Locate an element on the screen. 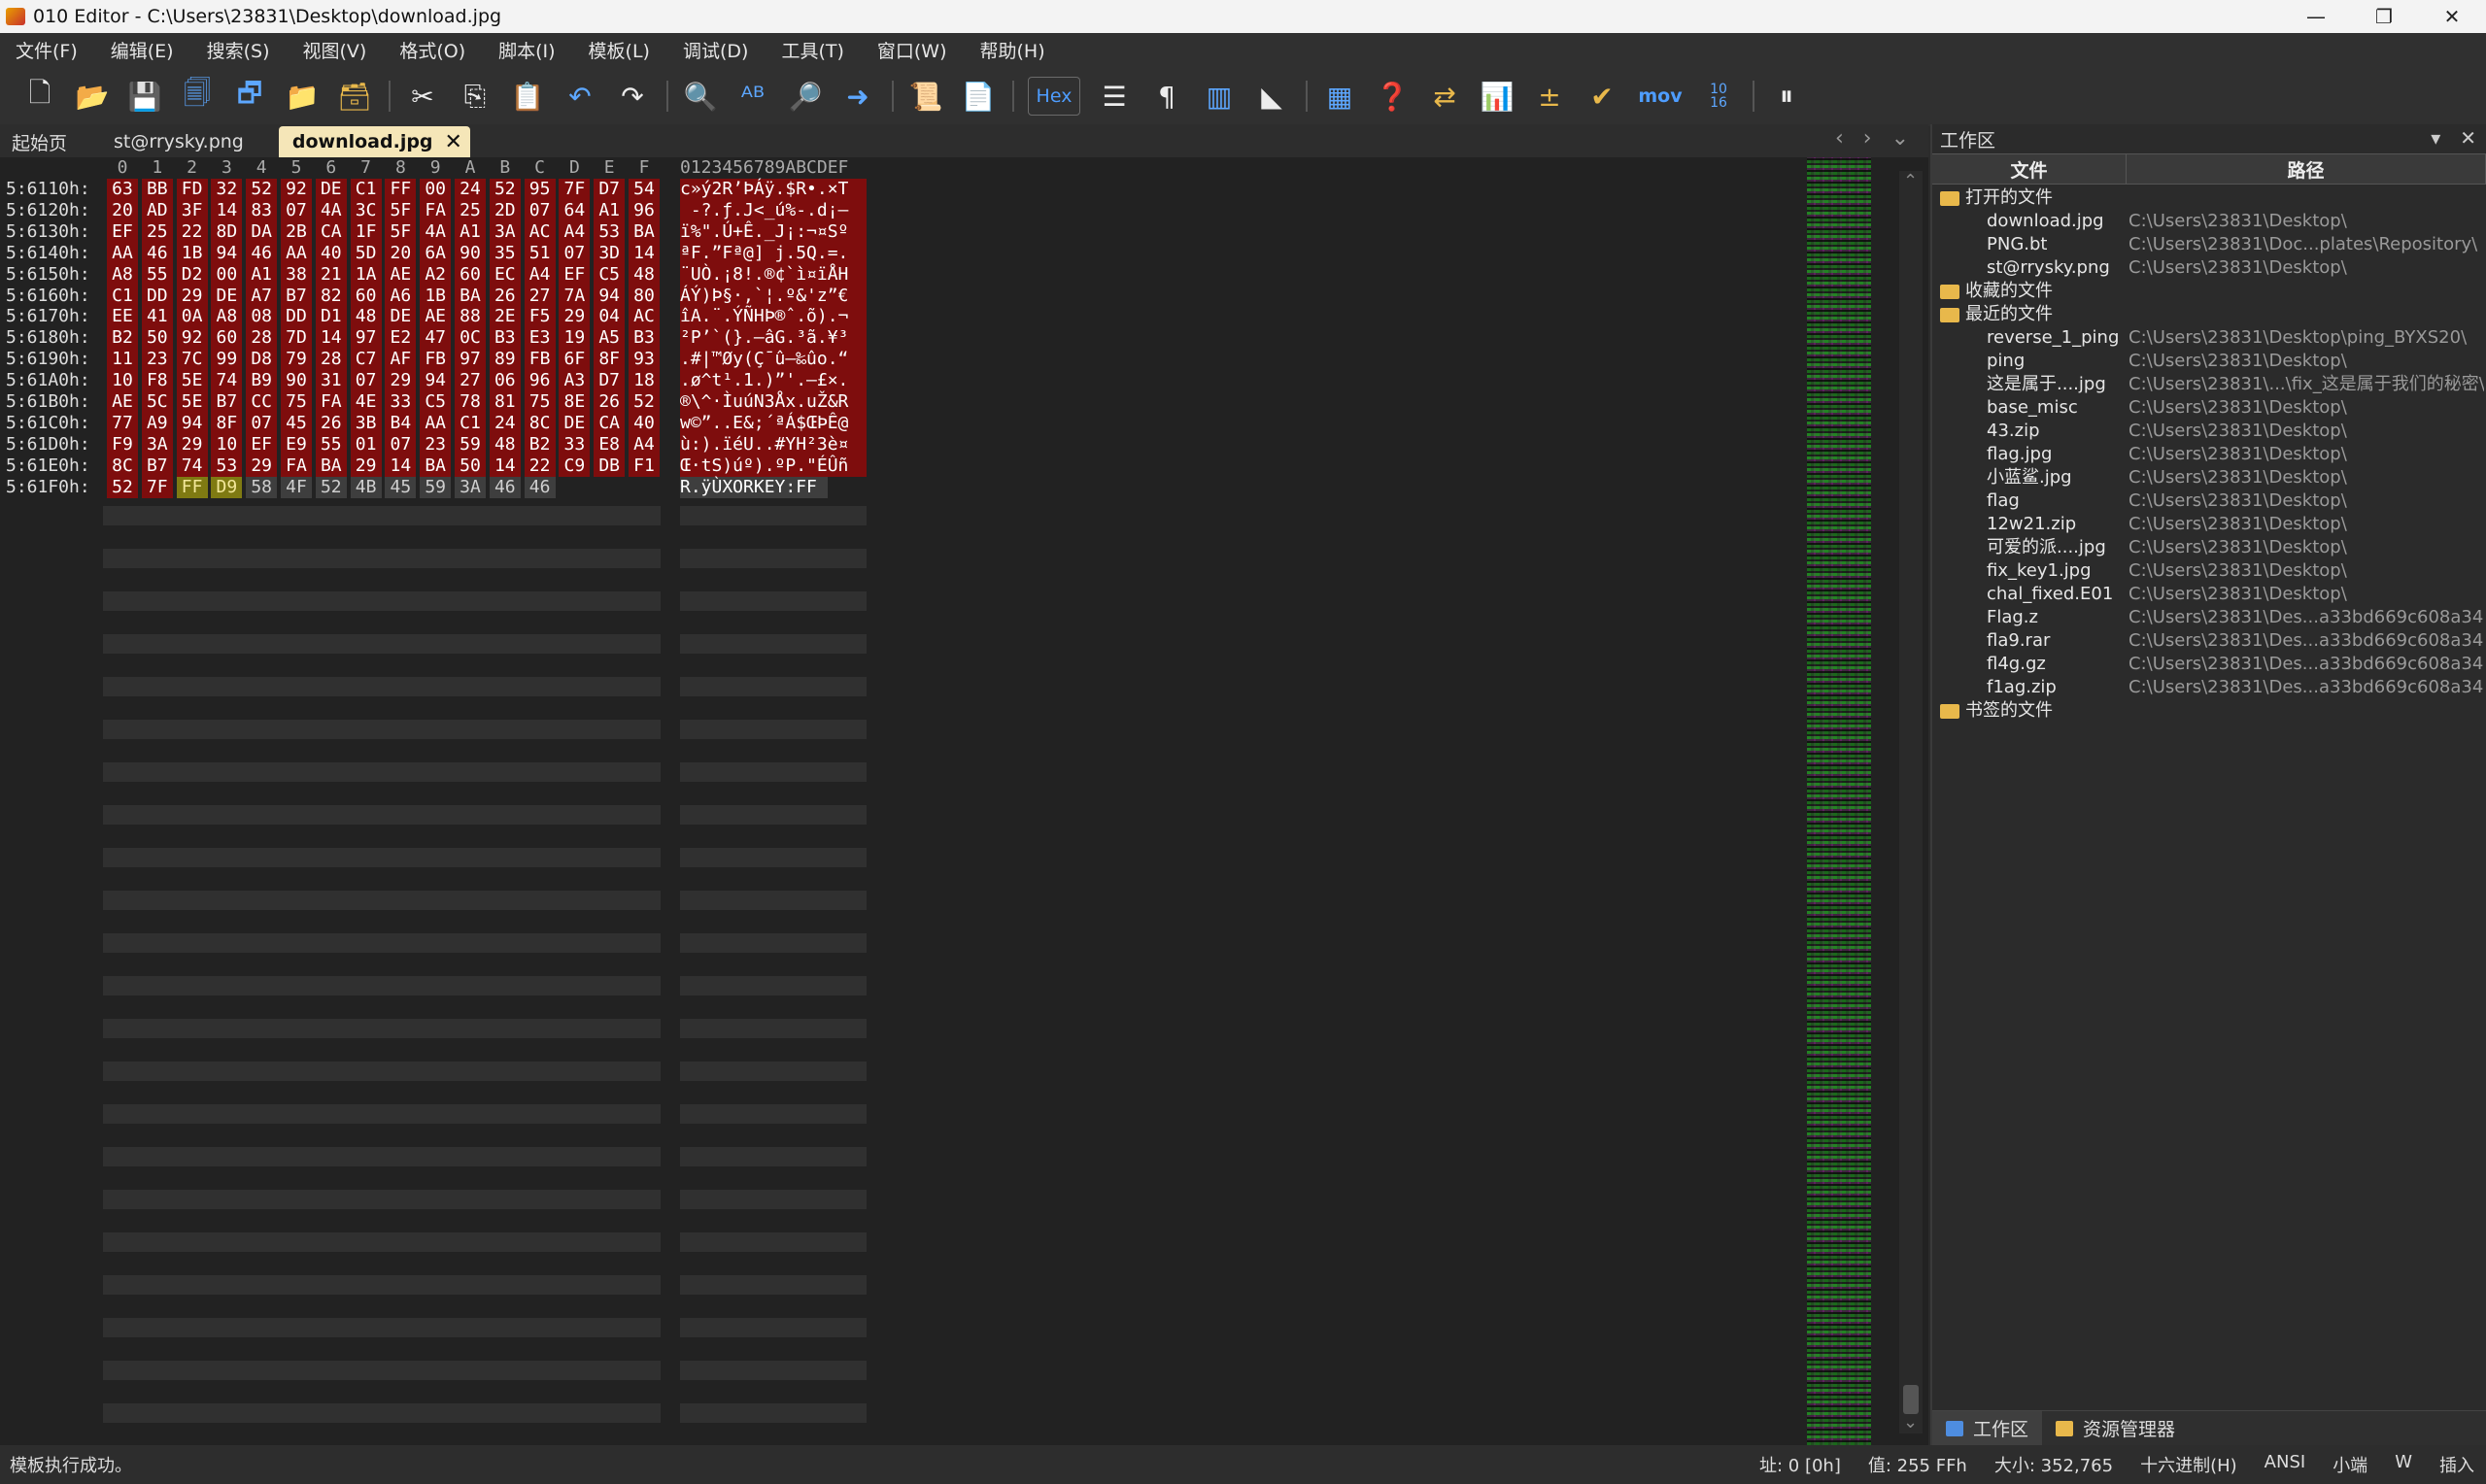 This screenshot has height=1484, width=2486. hex-byte: 95 is located at coordinates (540, 189).